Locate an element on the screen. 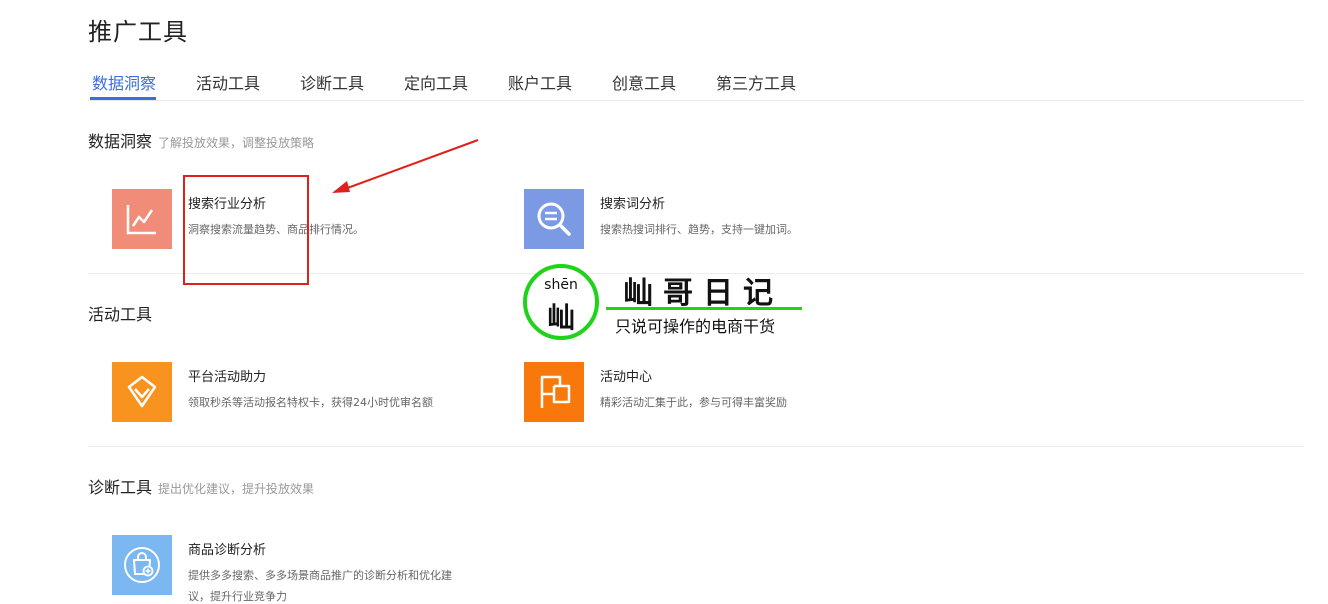 This screenshot has width=1328, height=604. tool-description: 领取秒杀等活动报名特权卡，获得24小时优审名额 is located at coordinates (310, 402).